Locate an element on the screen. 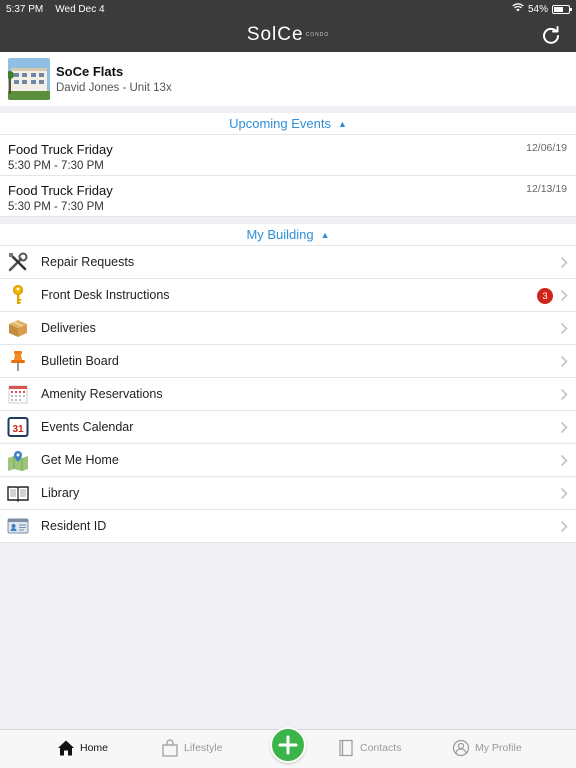 Image resolution: width=576 pixels, height=768 pixels. wifi-icon is located at coordinates (518, 9).